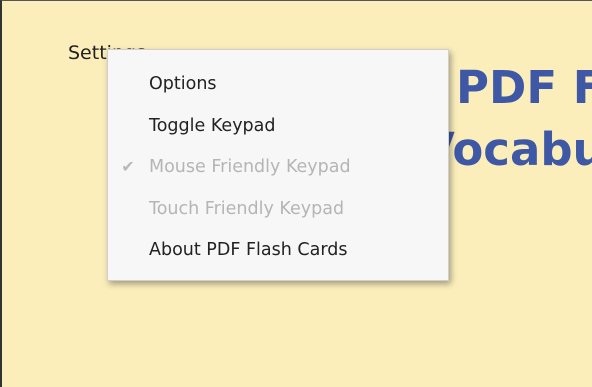 This screenshot has width=592, height=387. What do you see at coordinates (183, 84) in the screenshot?
I see `menu-item-label: Options` at bounding box center [183, 84].